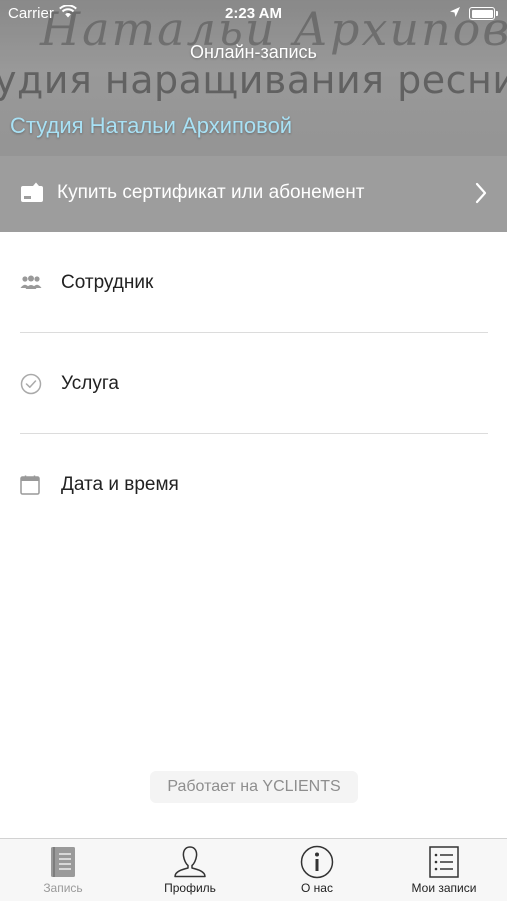 This screenshot has height=901, width=507. I want to click on menu-item-staff: Сотрудник, so click(253, 283).